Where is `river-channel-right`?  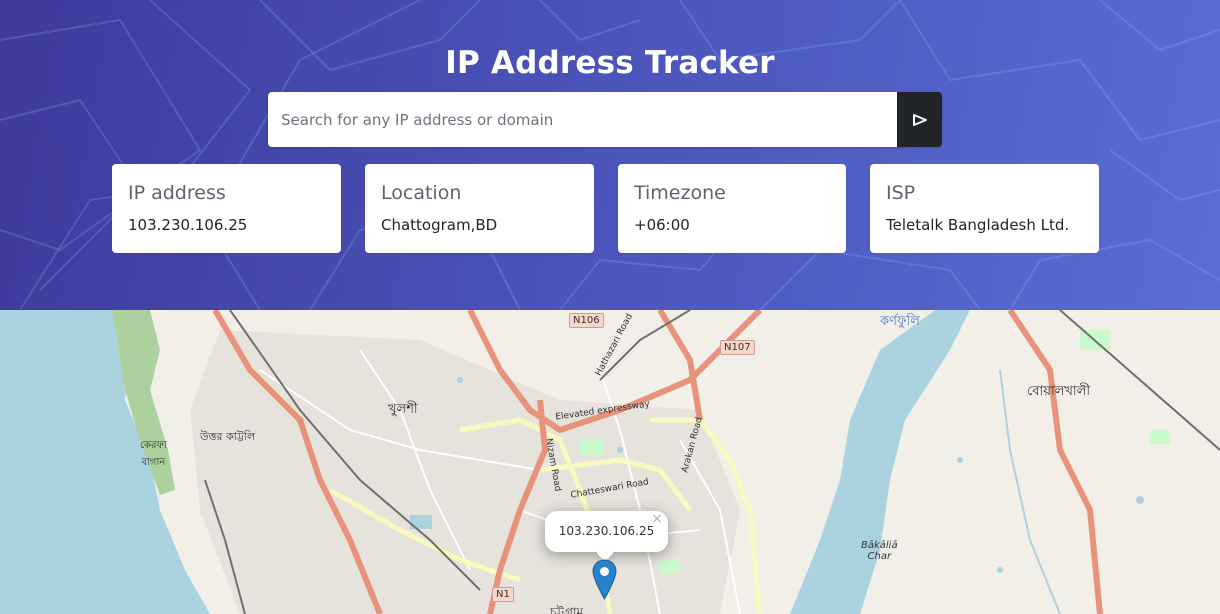 river-channel-right is located at coordinates (1030, 491).